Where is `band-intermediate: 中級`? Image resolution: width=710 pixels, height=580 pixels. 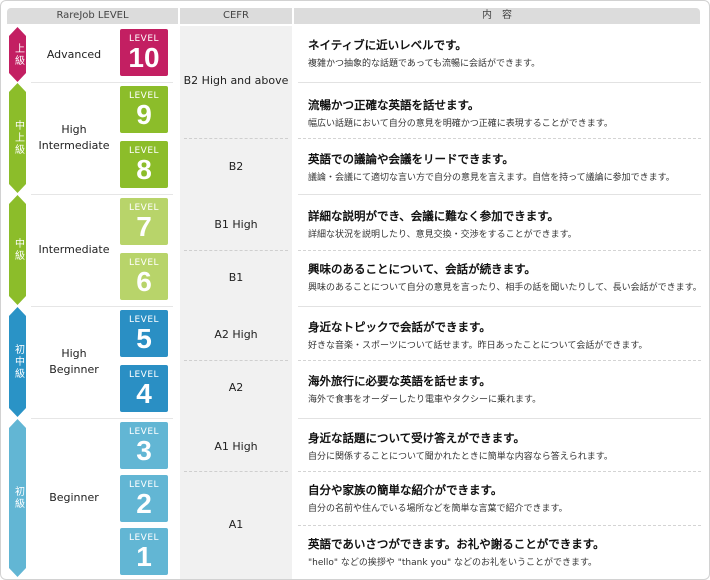
band-intermediate: 中級 is located at coordinates (17, 250).